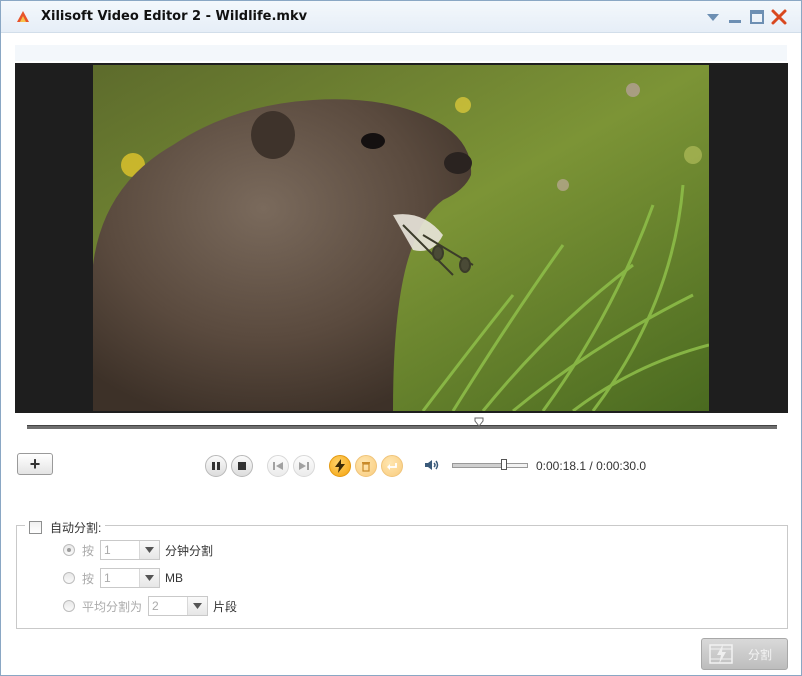 The image size is (802, 676). Describe the element at coordinates (401, 17) in the screenshot. I see `title-bar: Xilisoft Video Editor 2 - Wildlife.mkv` at that location.